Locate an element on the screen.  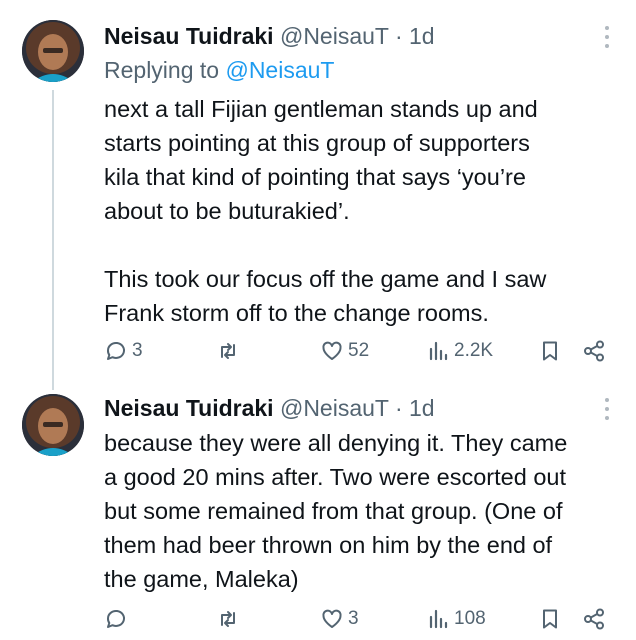
views-count: 108 is located at coordinates (470, 618).